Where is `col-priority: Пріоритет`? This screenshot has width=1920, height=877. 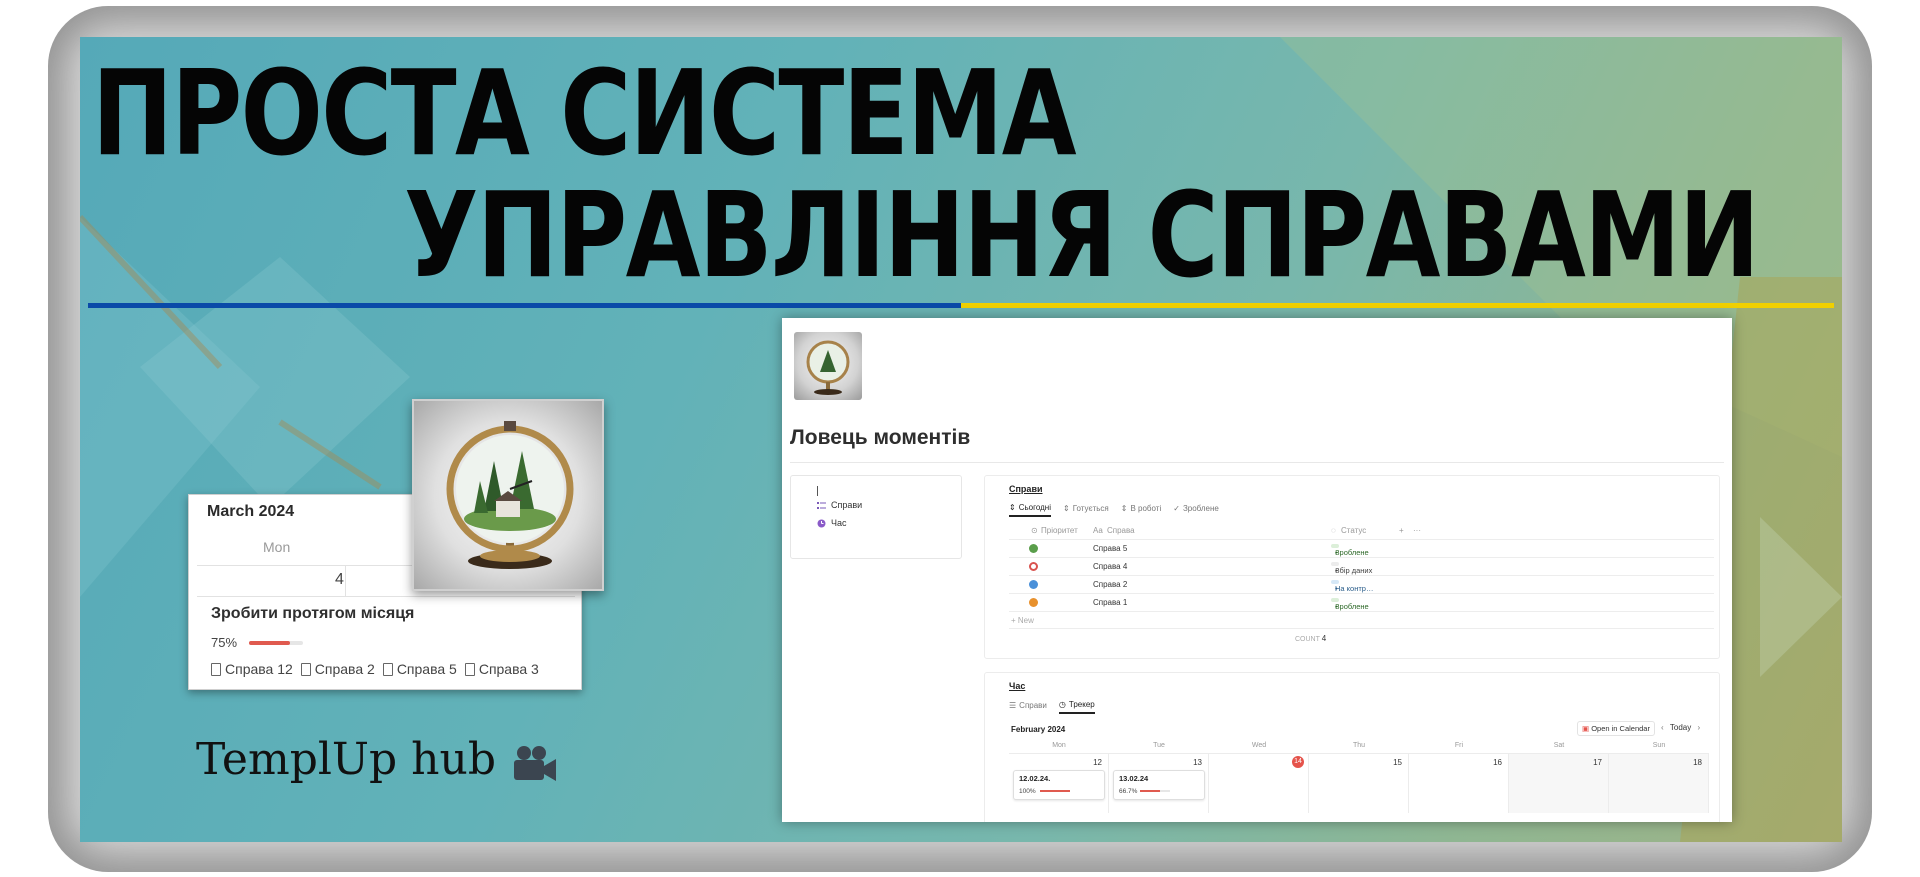 col-priority: Пріоритет is located at coordinates (1059, 530).